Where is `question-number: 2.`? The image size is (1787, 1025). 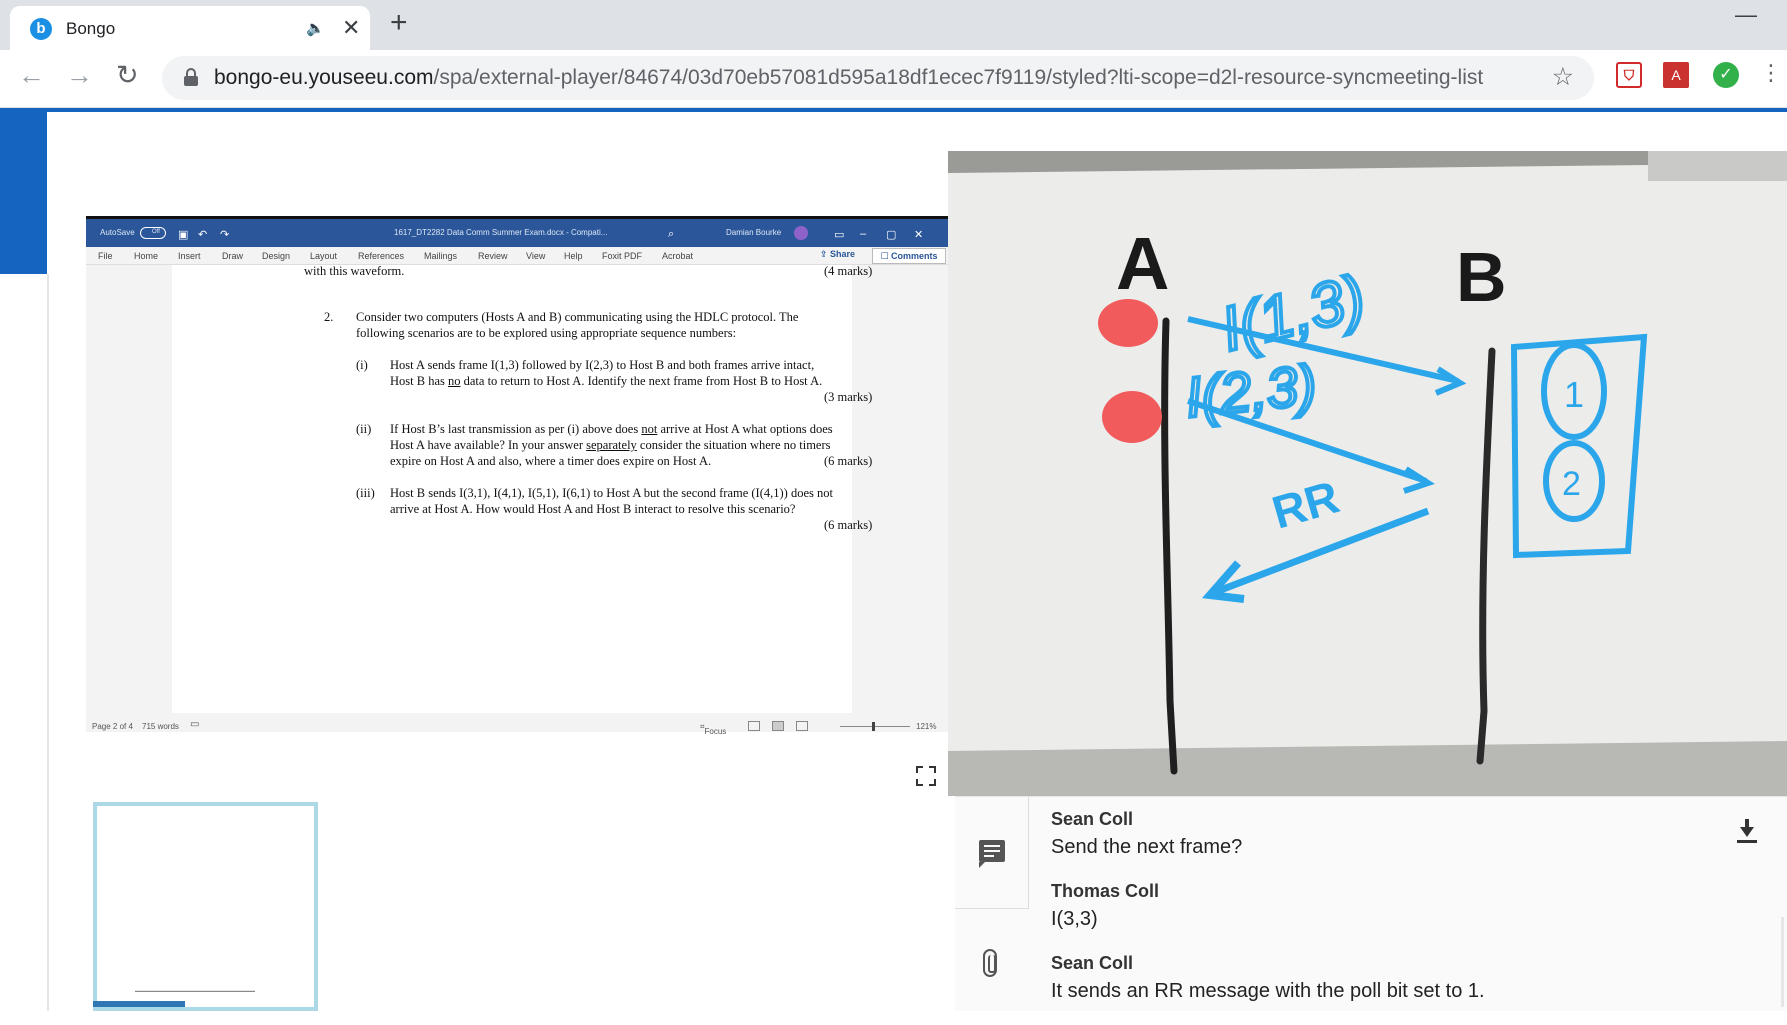
question-number: 2. is located at coordinates (329, 317).